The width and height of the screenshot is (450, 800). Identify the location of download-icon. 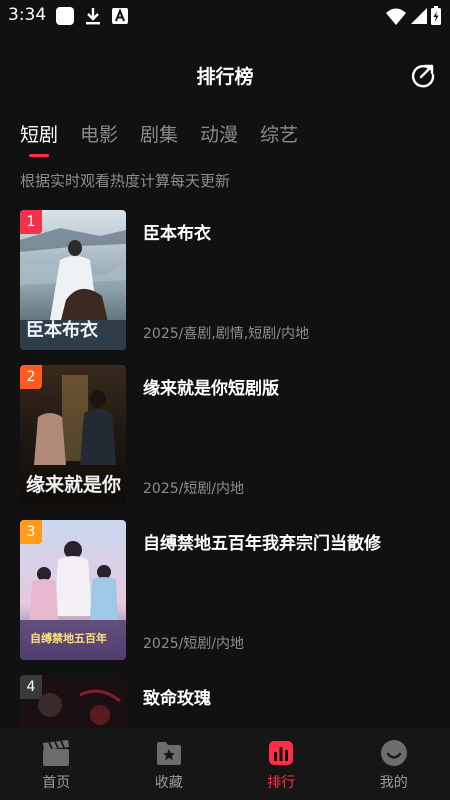
(93, 16).